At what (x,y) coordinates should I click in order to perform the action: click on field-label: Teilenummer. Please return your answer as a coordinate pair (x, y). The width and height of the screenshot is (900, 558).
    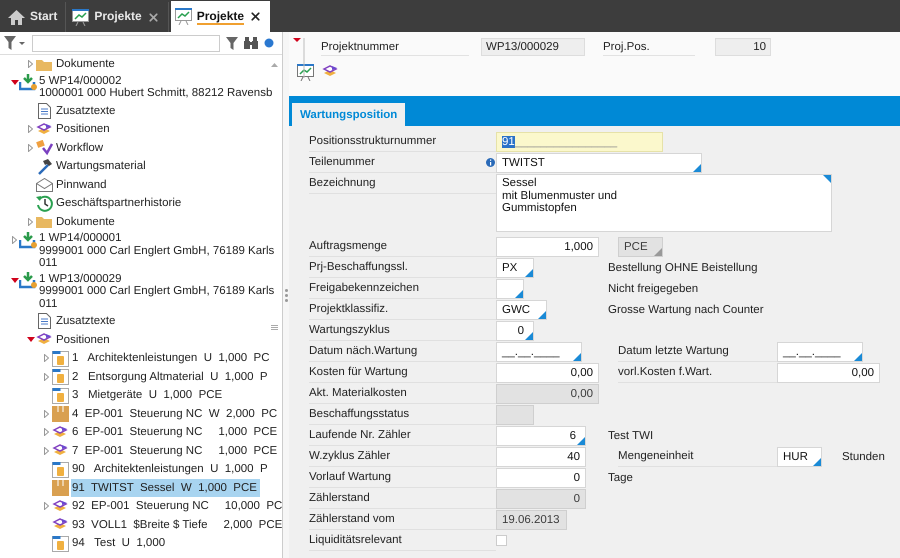
    Looking at the image, I should click on (402, 163).